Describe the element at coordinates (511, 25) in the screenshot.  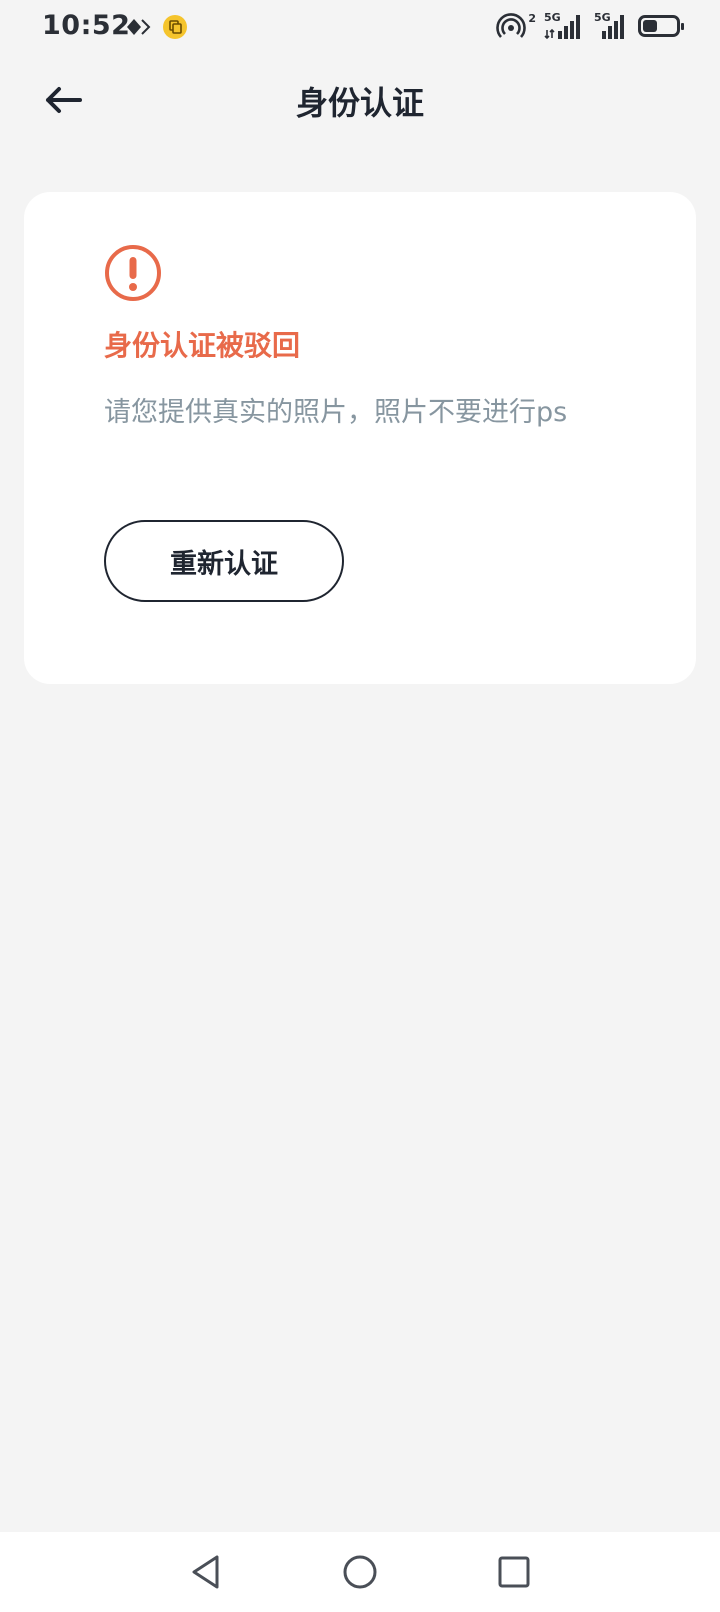
I see `hotspot-icon` at that location.